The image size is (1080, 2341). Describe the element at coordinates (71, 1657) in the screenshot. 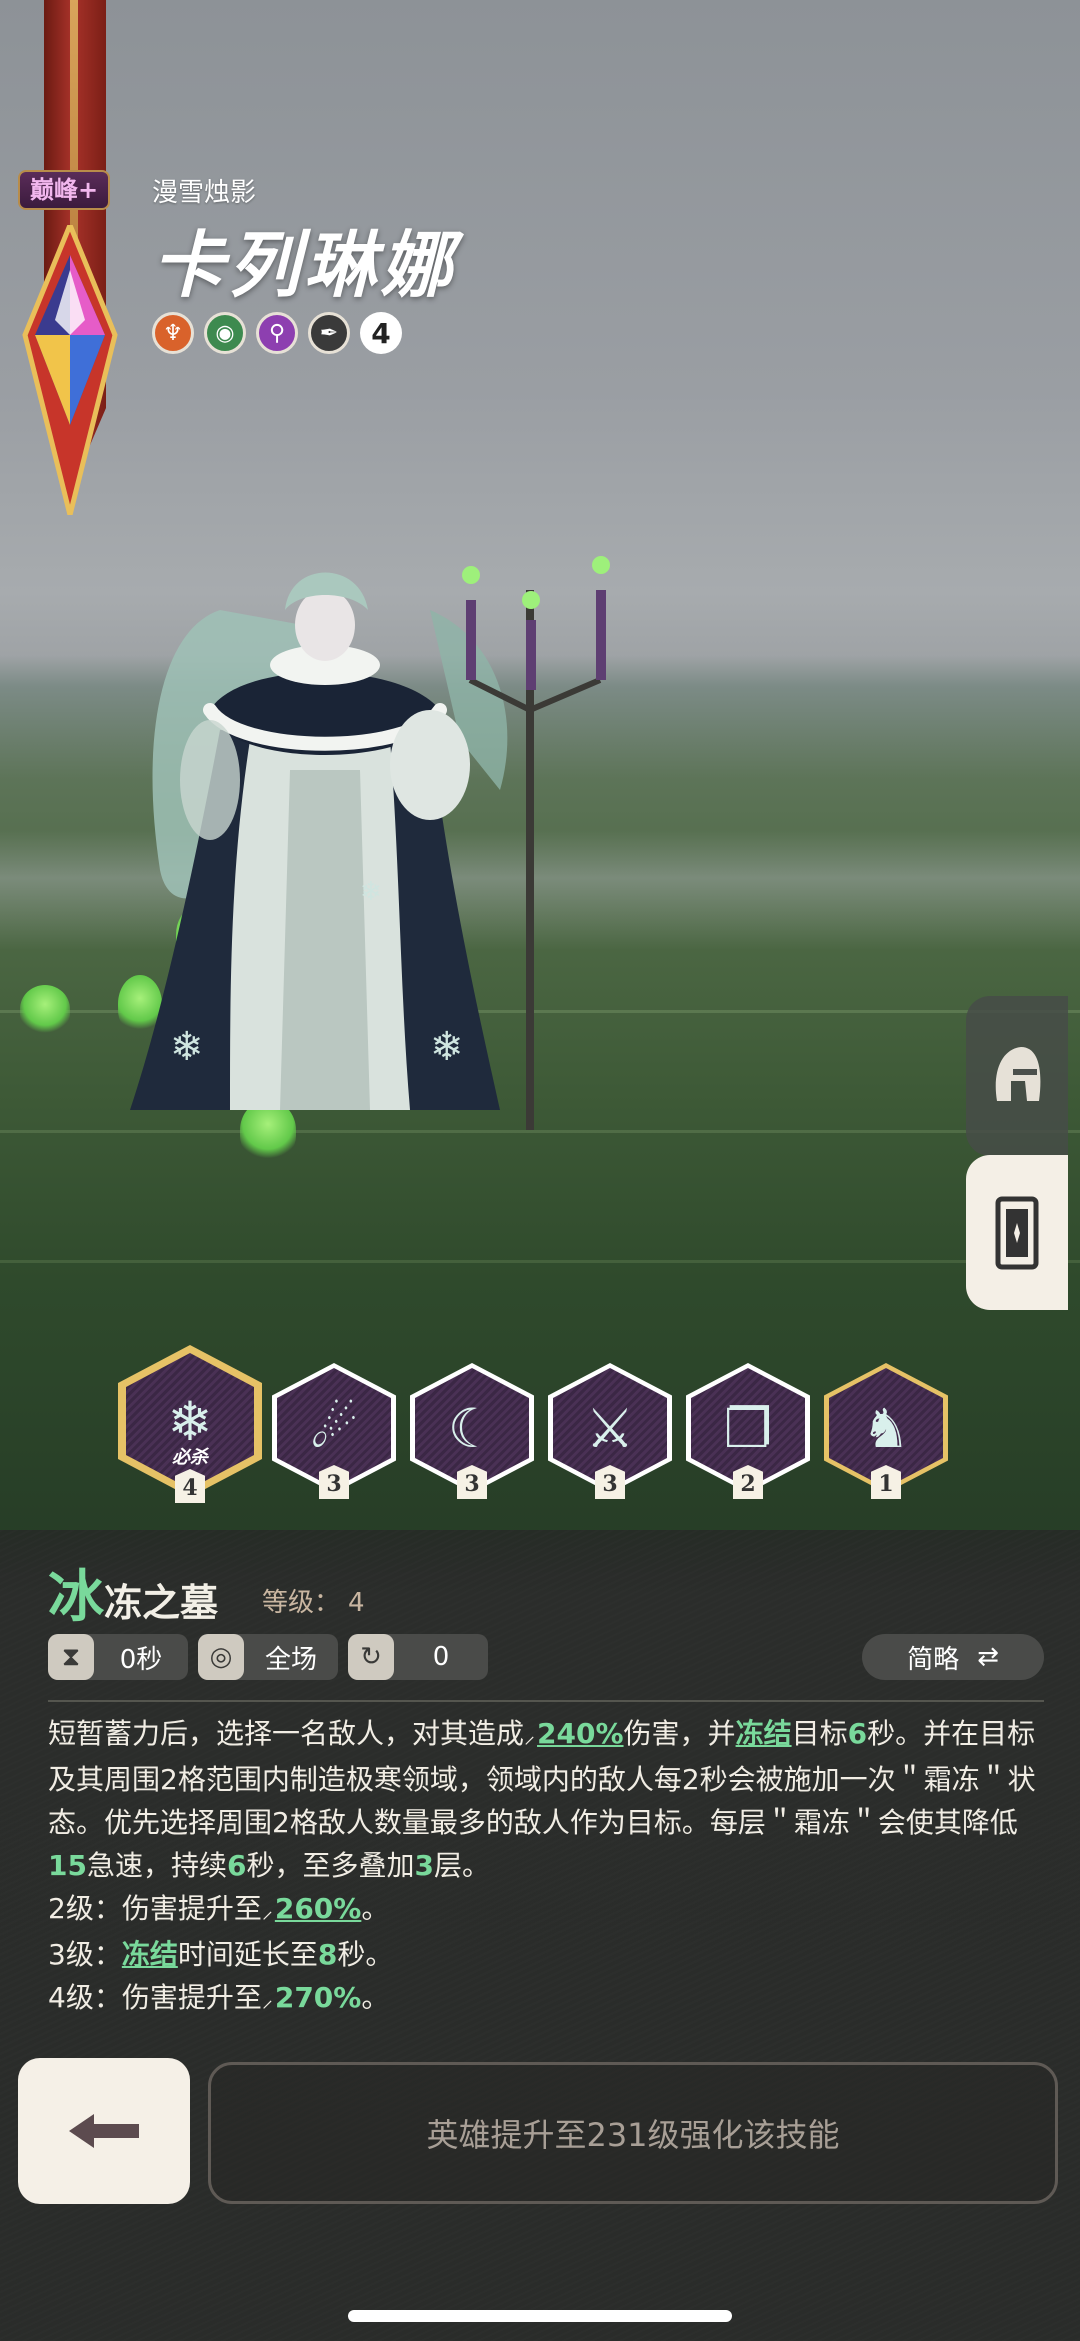

I see `hourglass-icon: ⧗` at that location.